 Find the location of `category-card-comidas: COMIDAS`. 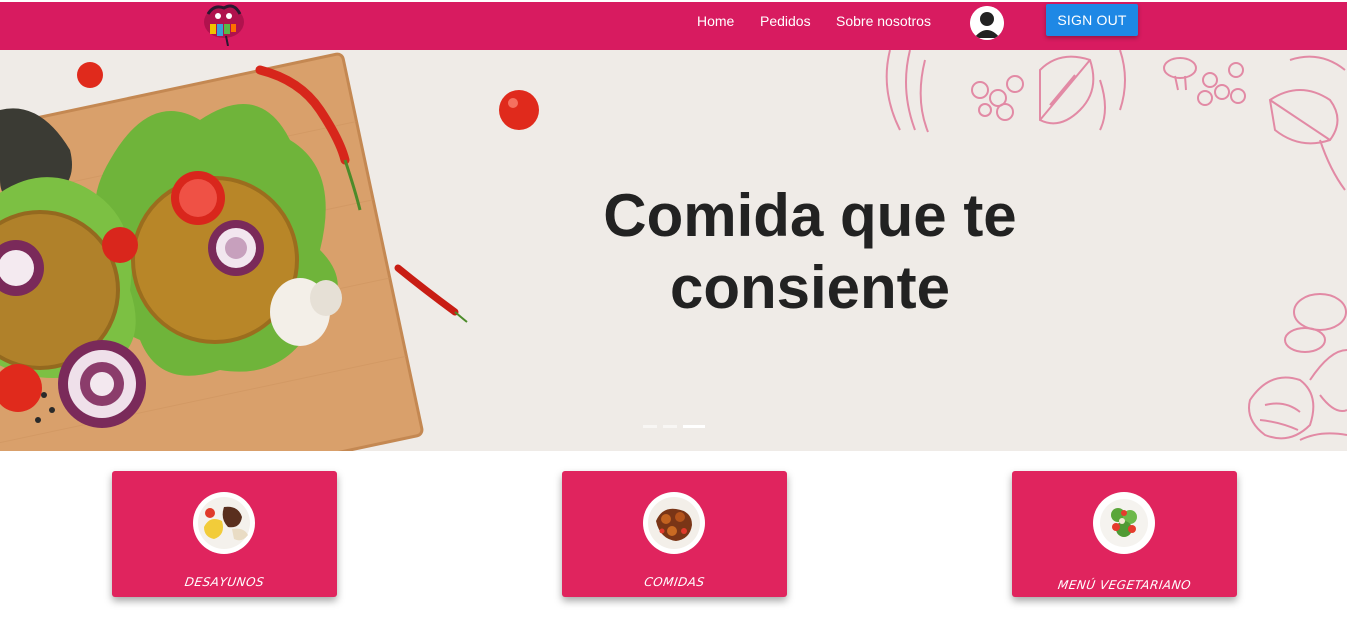

category-card-comidas: COMIDAS is located at coordinates (674, 534).